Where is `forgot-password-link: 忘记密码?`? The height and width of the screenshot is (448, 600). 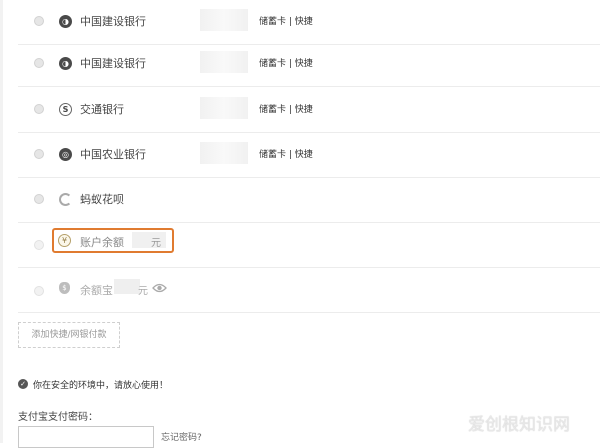 forgot-password-link: 忘记密码? is located at coordinates (181, 436).